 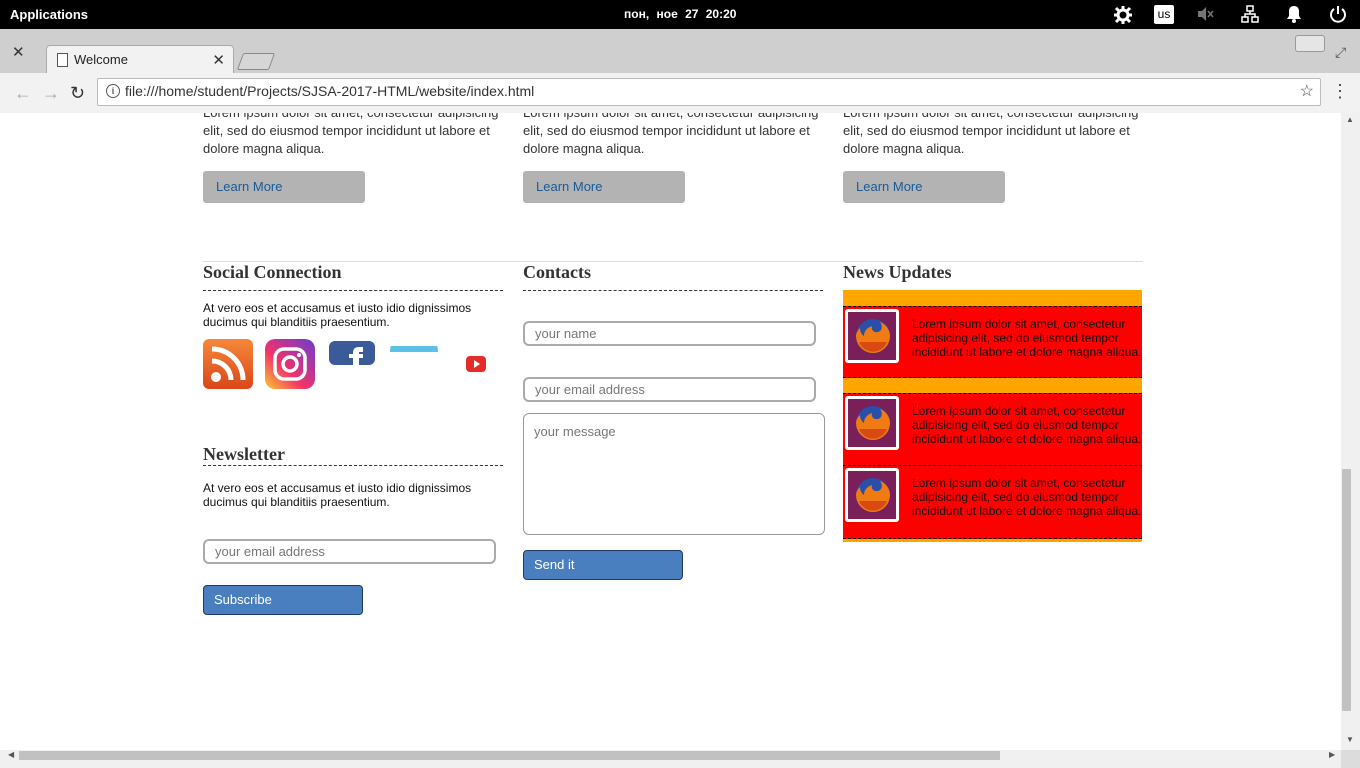 What do you see at coordinates (1332, 754) in the screenshot?
I see `scroll-right-icon: ▶` at bounding box center [1332, 754].